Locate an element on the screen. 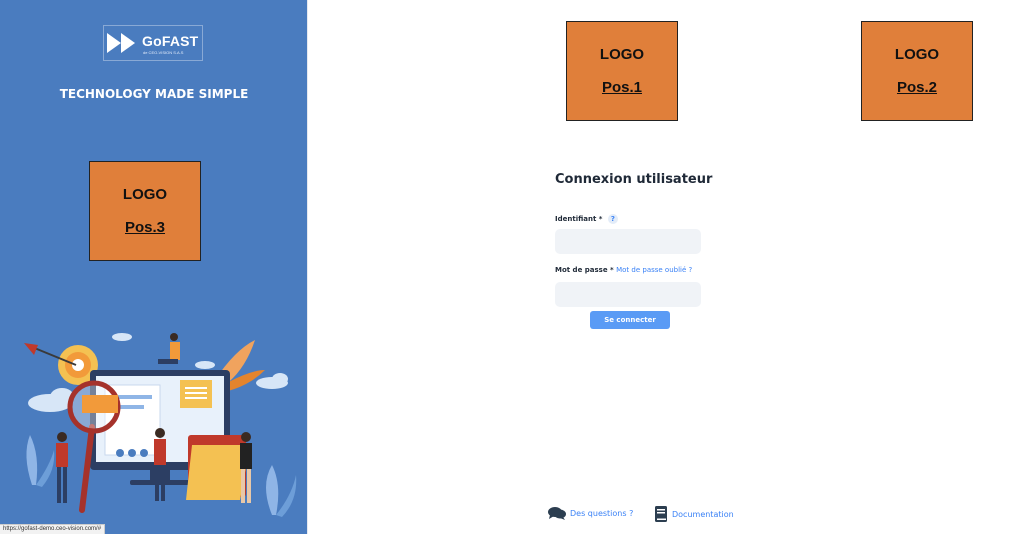  analytics-team-illustration is located at coordinates (160, 425).